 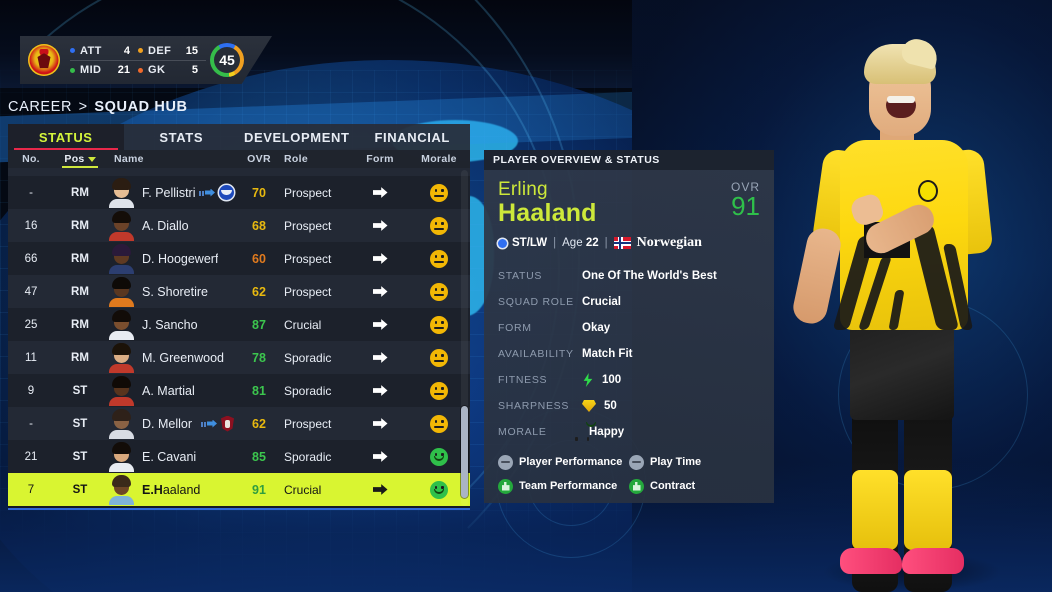 I want to click on table-row: 25 RM J. Sancho 87 Crucial, so click(x=239, y=324).